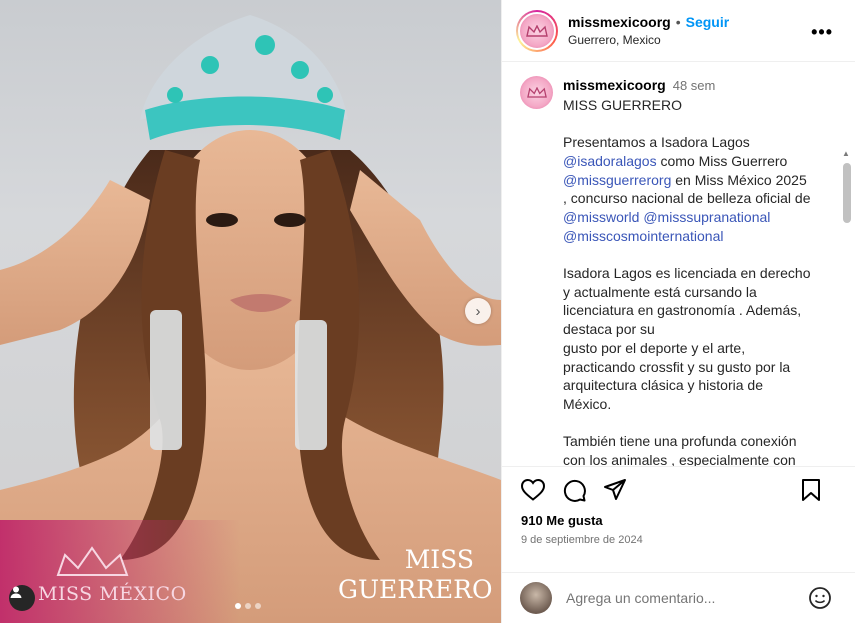 This screenshot has height=623, width=855. I want to click on likes-count: 910 Me gusta, so click(562, 520).